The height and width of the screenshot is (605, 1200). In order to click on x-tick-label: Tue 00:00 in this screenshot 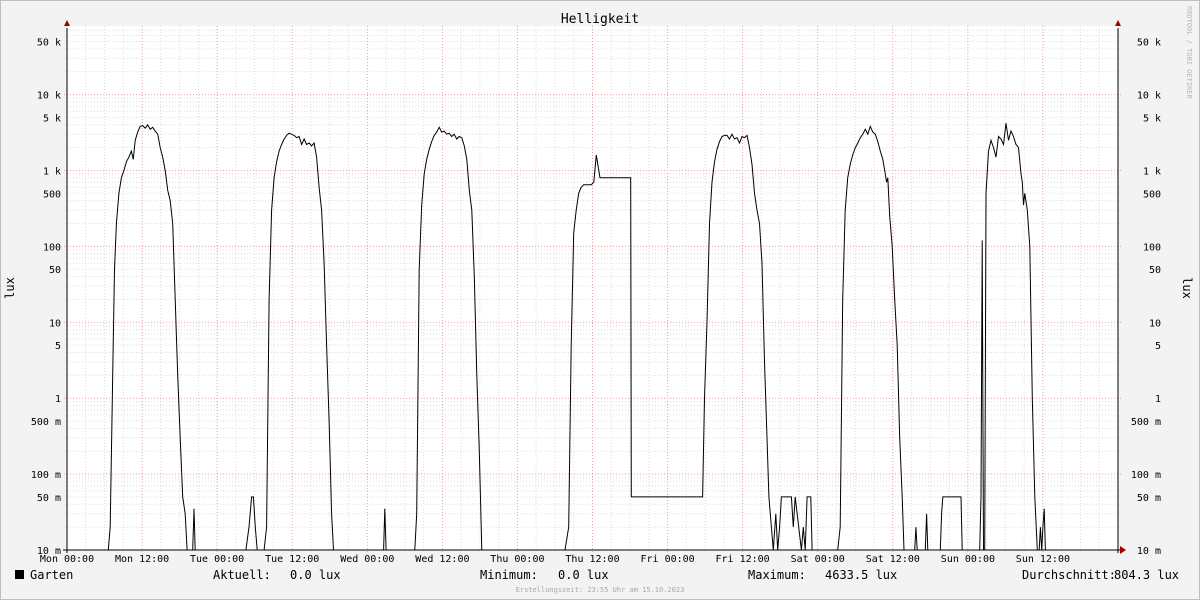, I will do `click(217, 559)`.